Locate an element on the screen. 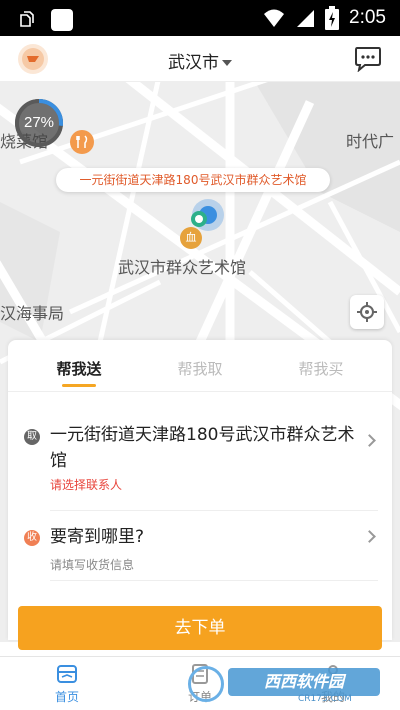  status-bar: 2:05 is located at coordinates (200, 18).